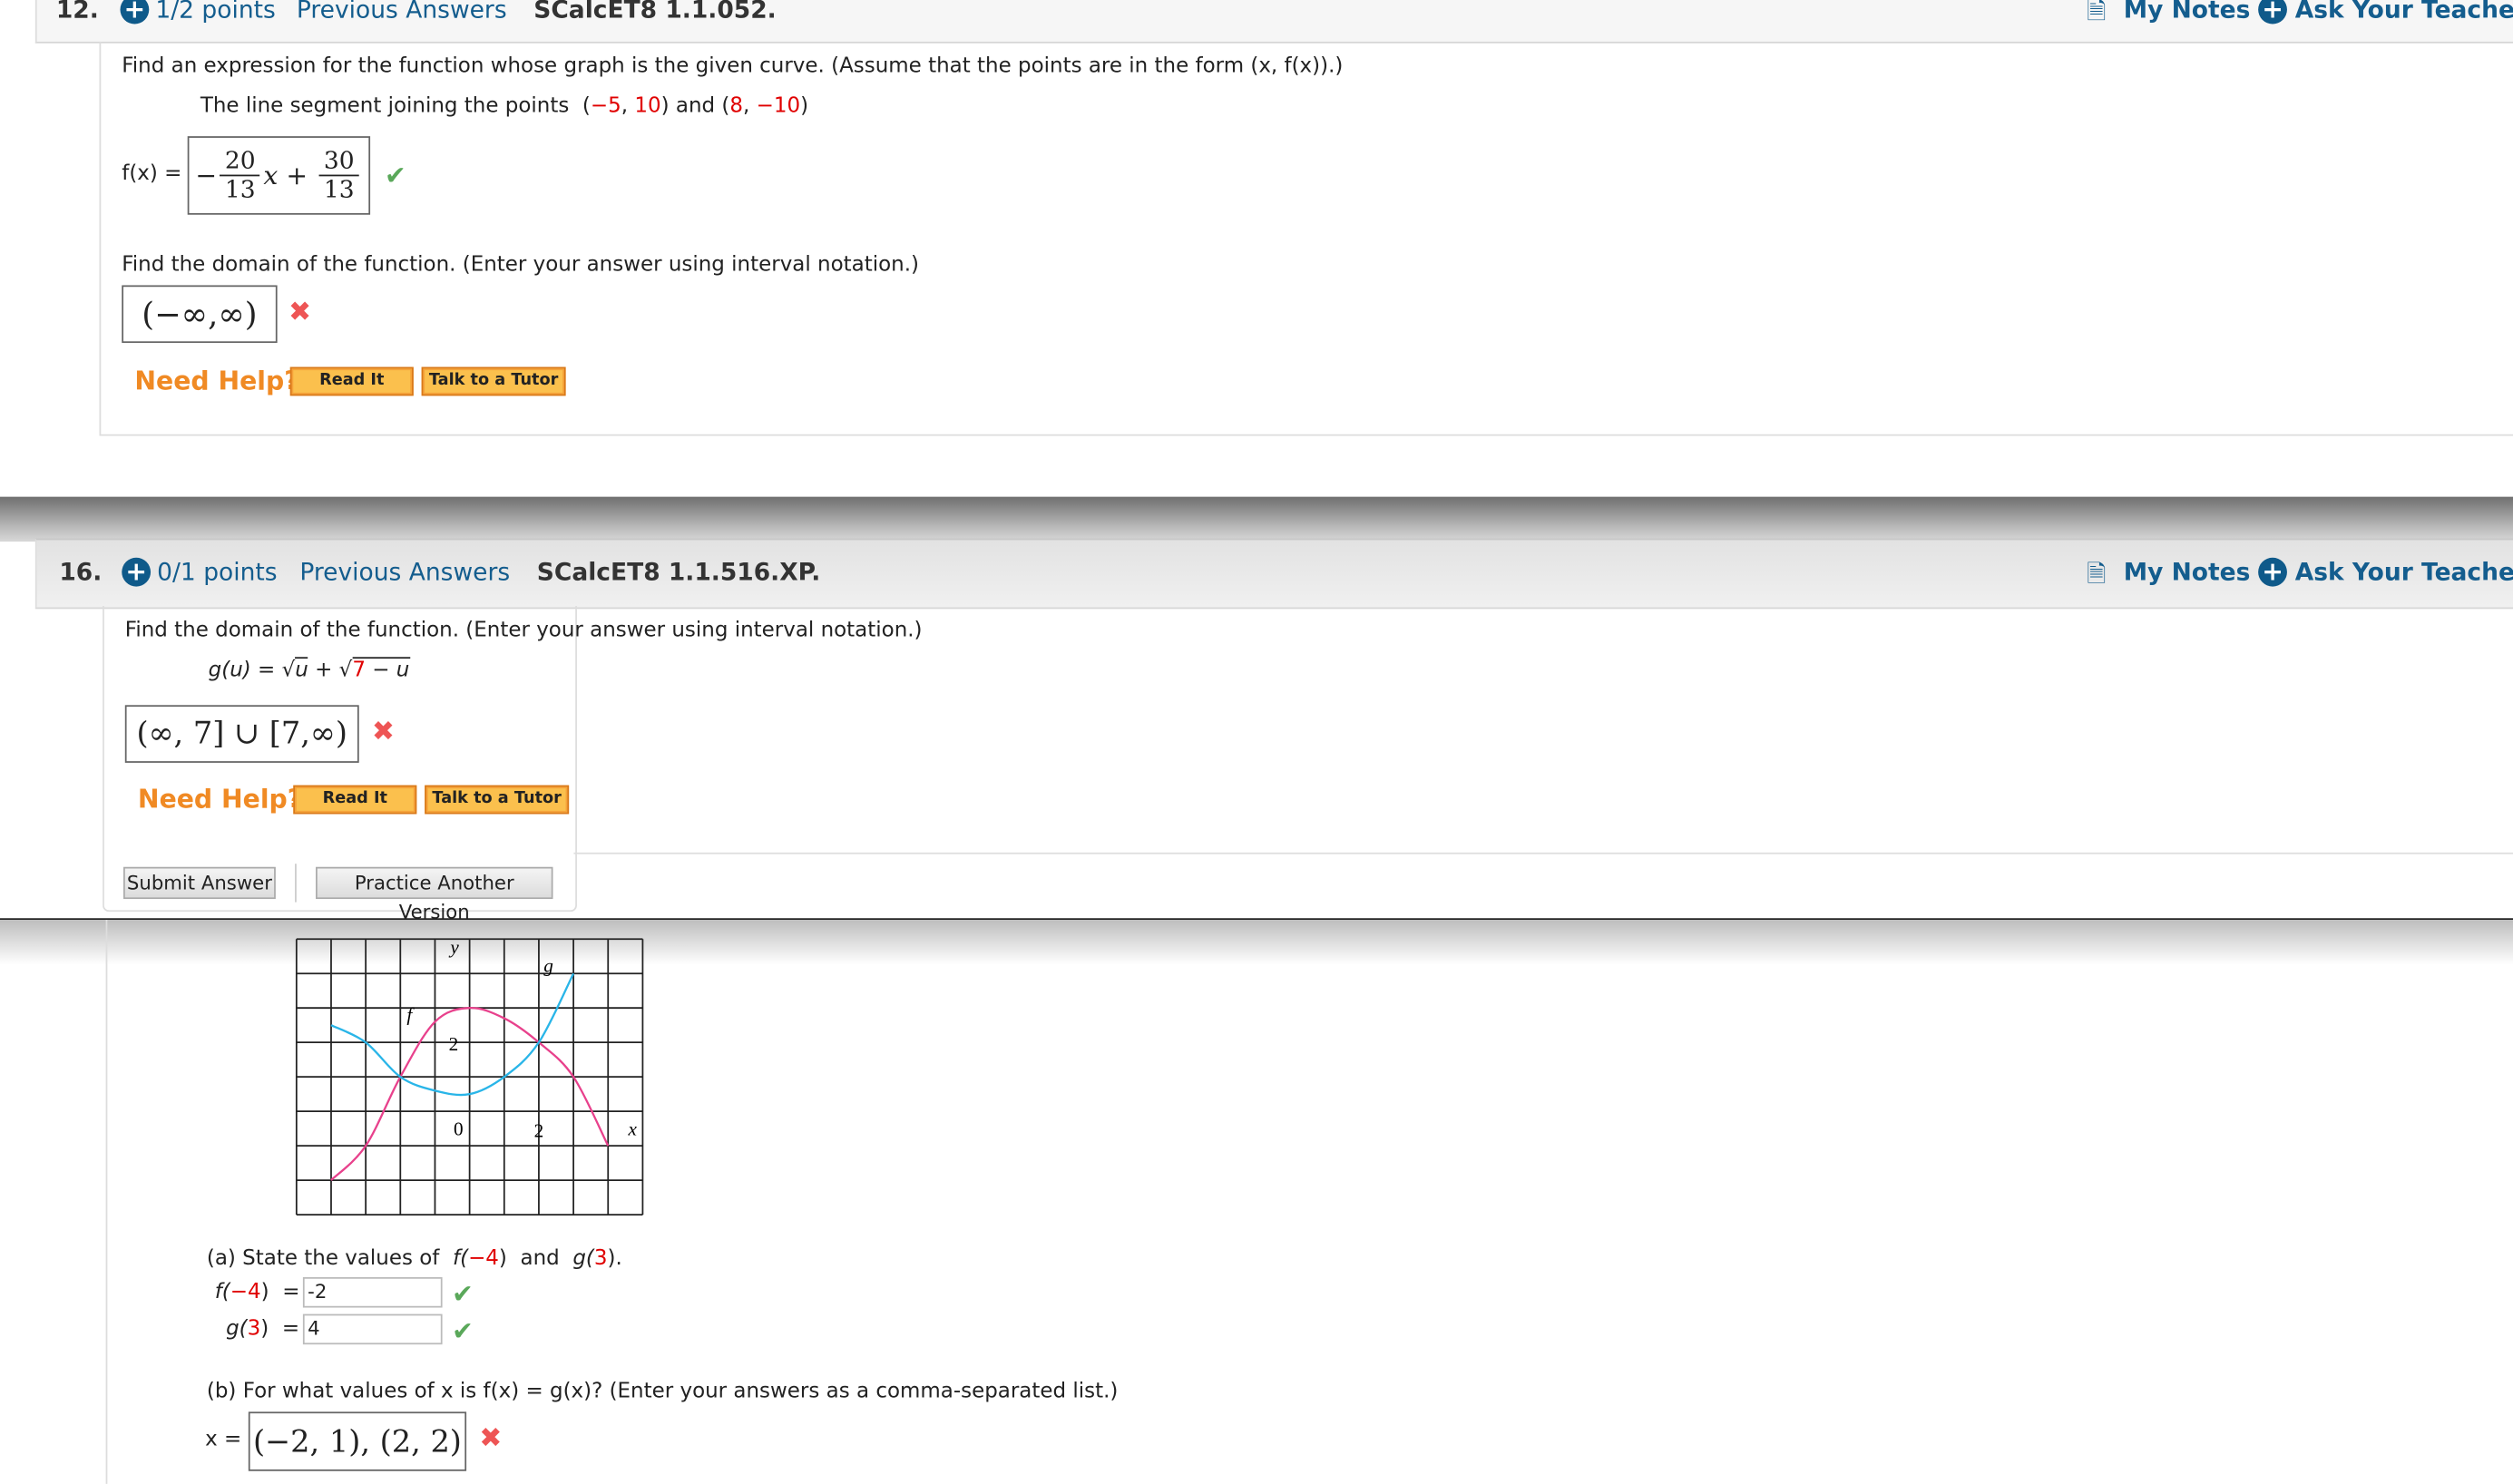 The height and width of the screenshot is (1484, 2513). Describe the element at coordinates (199, 883) in the screenshot. I see `submit-answer-button: Submit Answer` at that location.